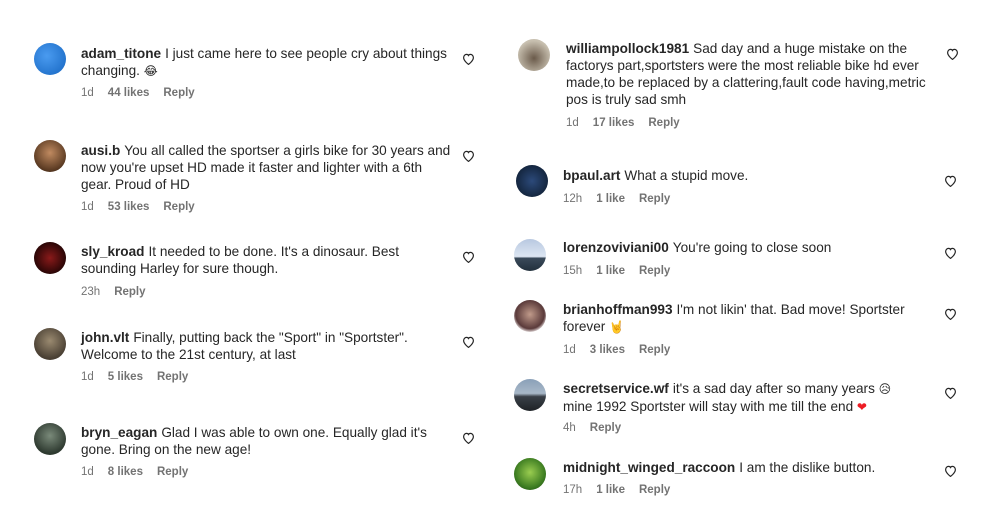 Image resolution: width=1000 pixels, height=523 pixels. Describe the element at coordinates (649, 467) in the screenshot. I see `username: midnight_winged_raccoon` at that location.